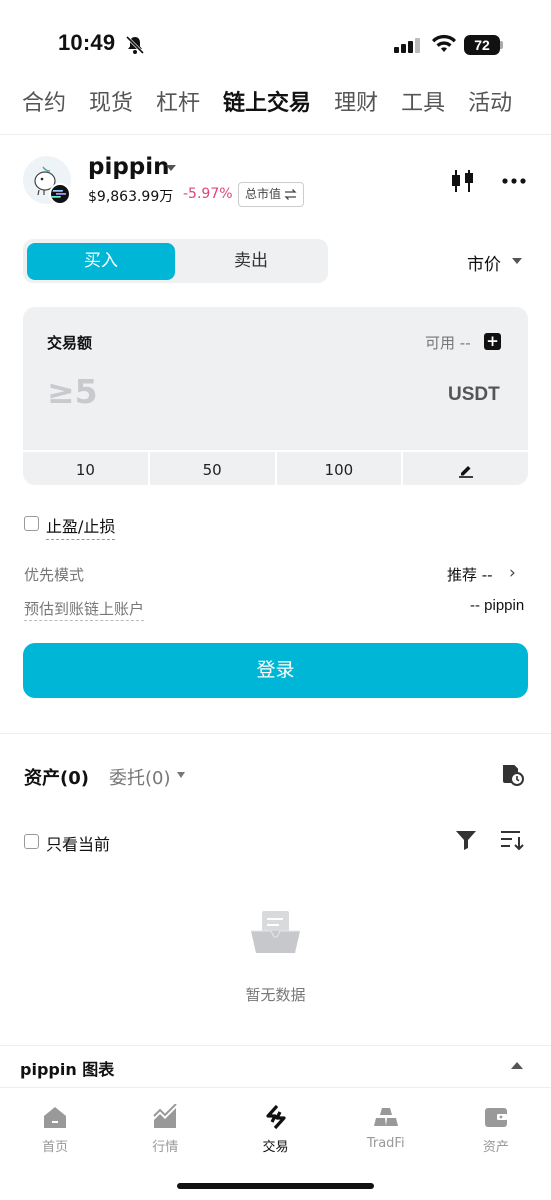 The width and height of the screenshot is (551, 1200). Describe the element at coordinates (275, 670) in the screenshot. I see `login-button: 登录` at that location.